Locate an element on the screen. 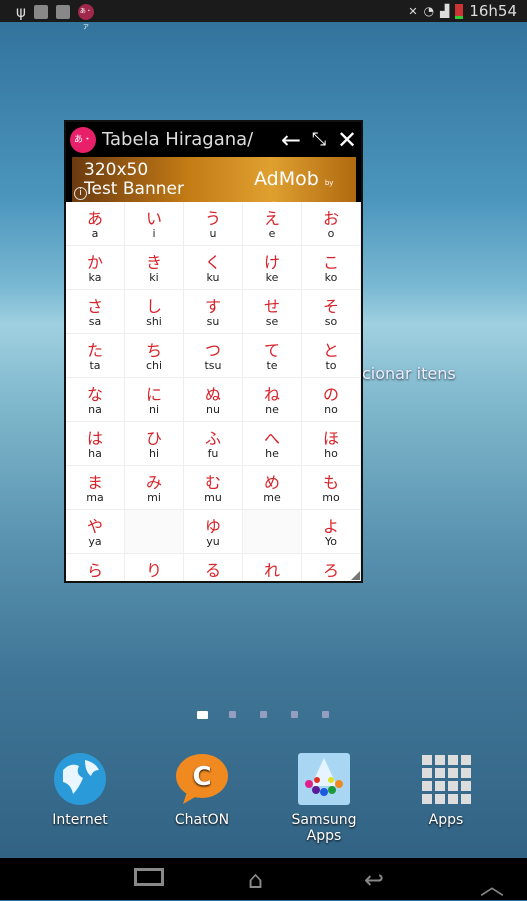  kana-cell: け ke is located at coordinates (272, 267).